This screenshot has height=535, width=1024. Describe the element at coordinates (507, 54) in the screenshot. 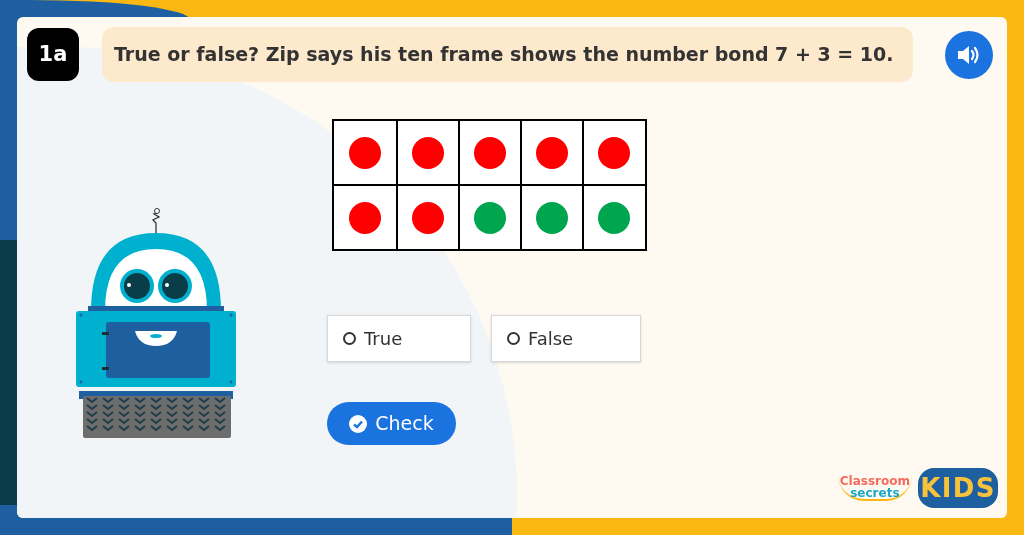

I see `question-text: True or false? Zip says his ten frame shows the number bond 7 + 3 = 10.` at that location.